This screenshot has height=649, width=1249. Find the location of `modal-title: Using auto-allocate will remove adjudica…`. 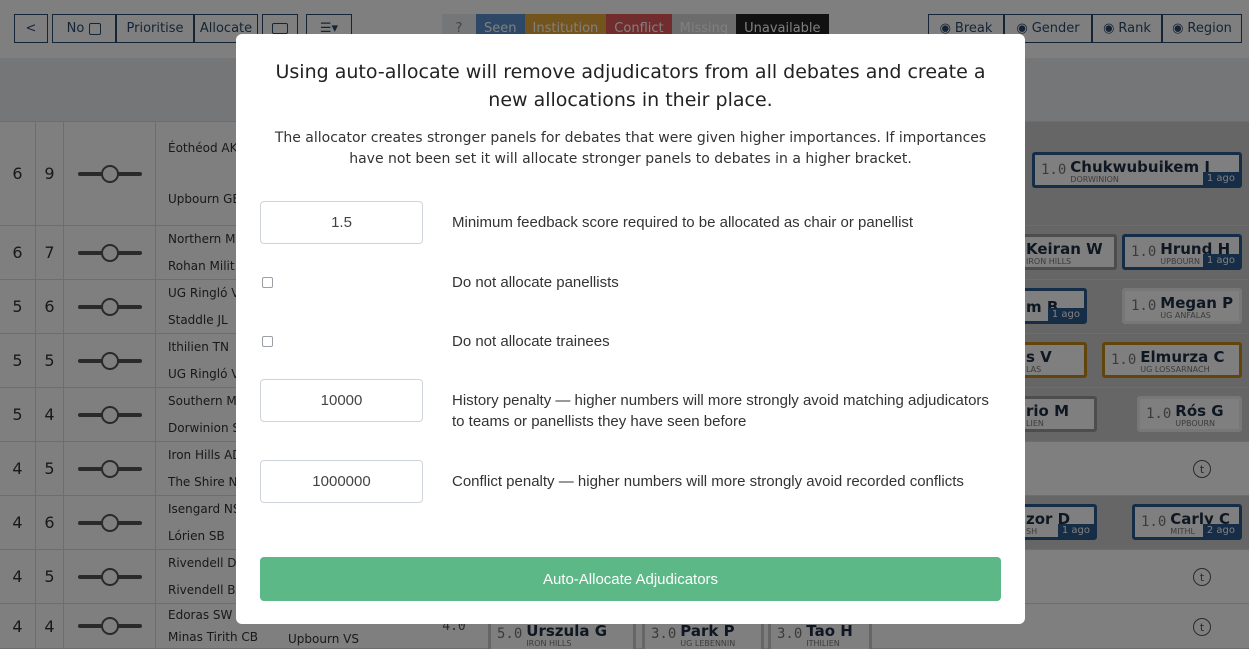

modal-title: Using auto-allocate will remove adjudica… is located at coordinates (630, 86).